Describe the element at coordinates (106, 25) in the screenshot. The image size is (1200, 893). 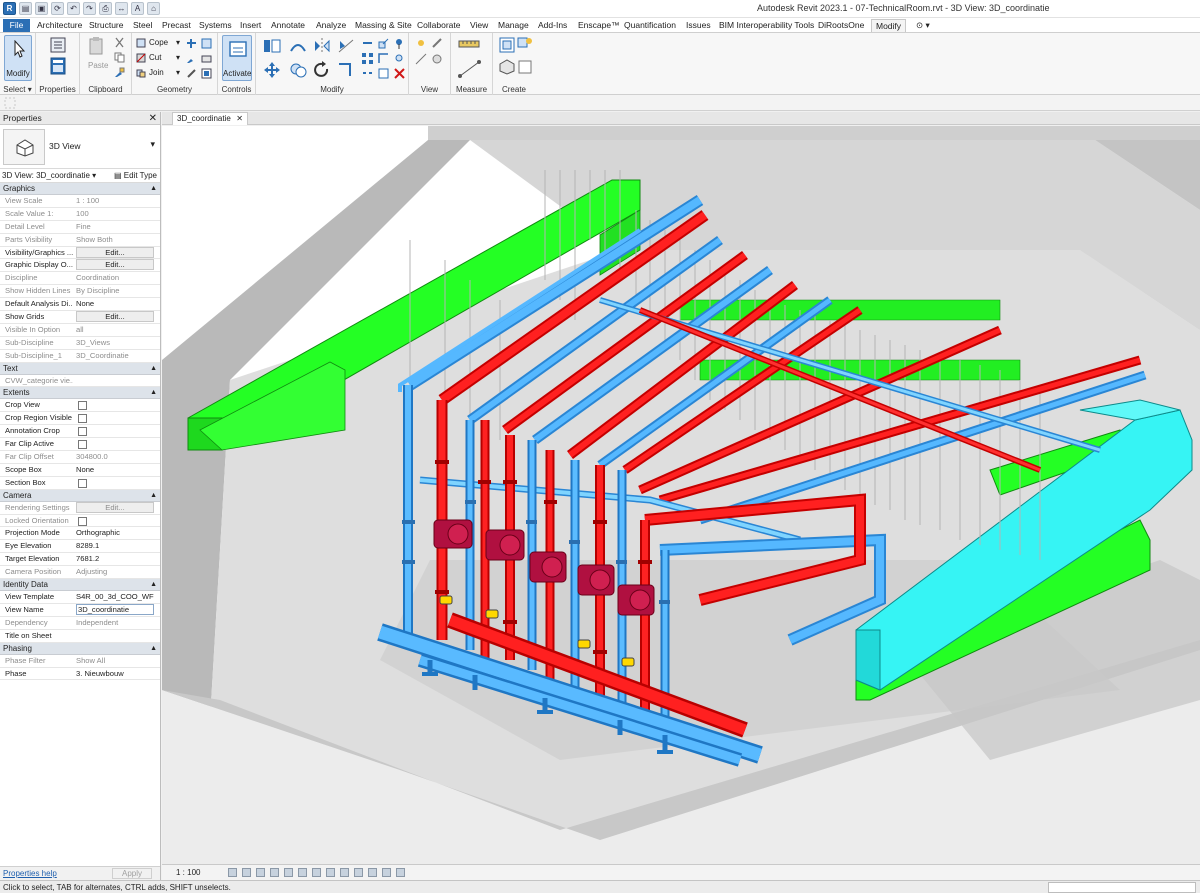
I see `tab-structure: Structure` at that location.